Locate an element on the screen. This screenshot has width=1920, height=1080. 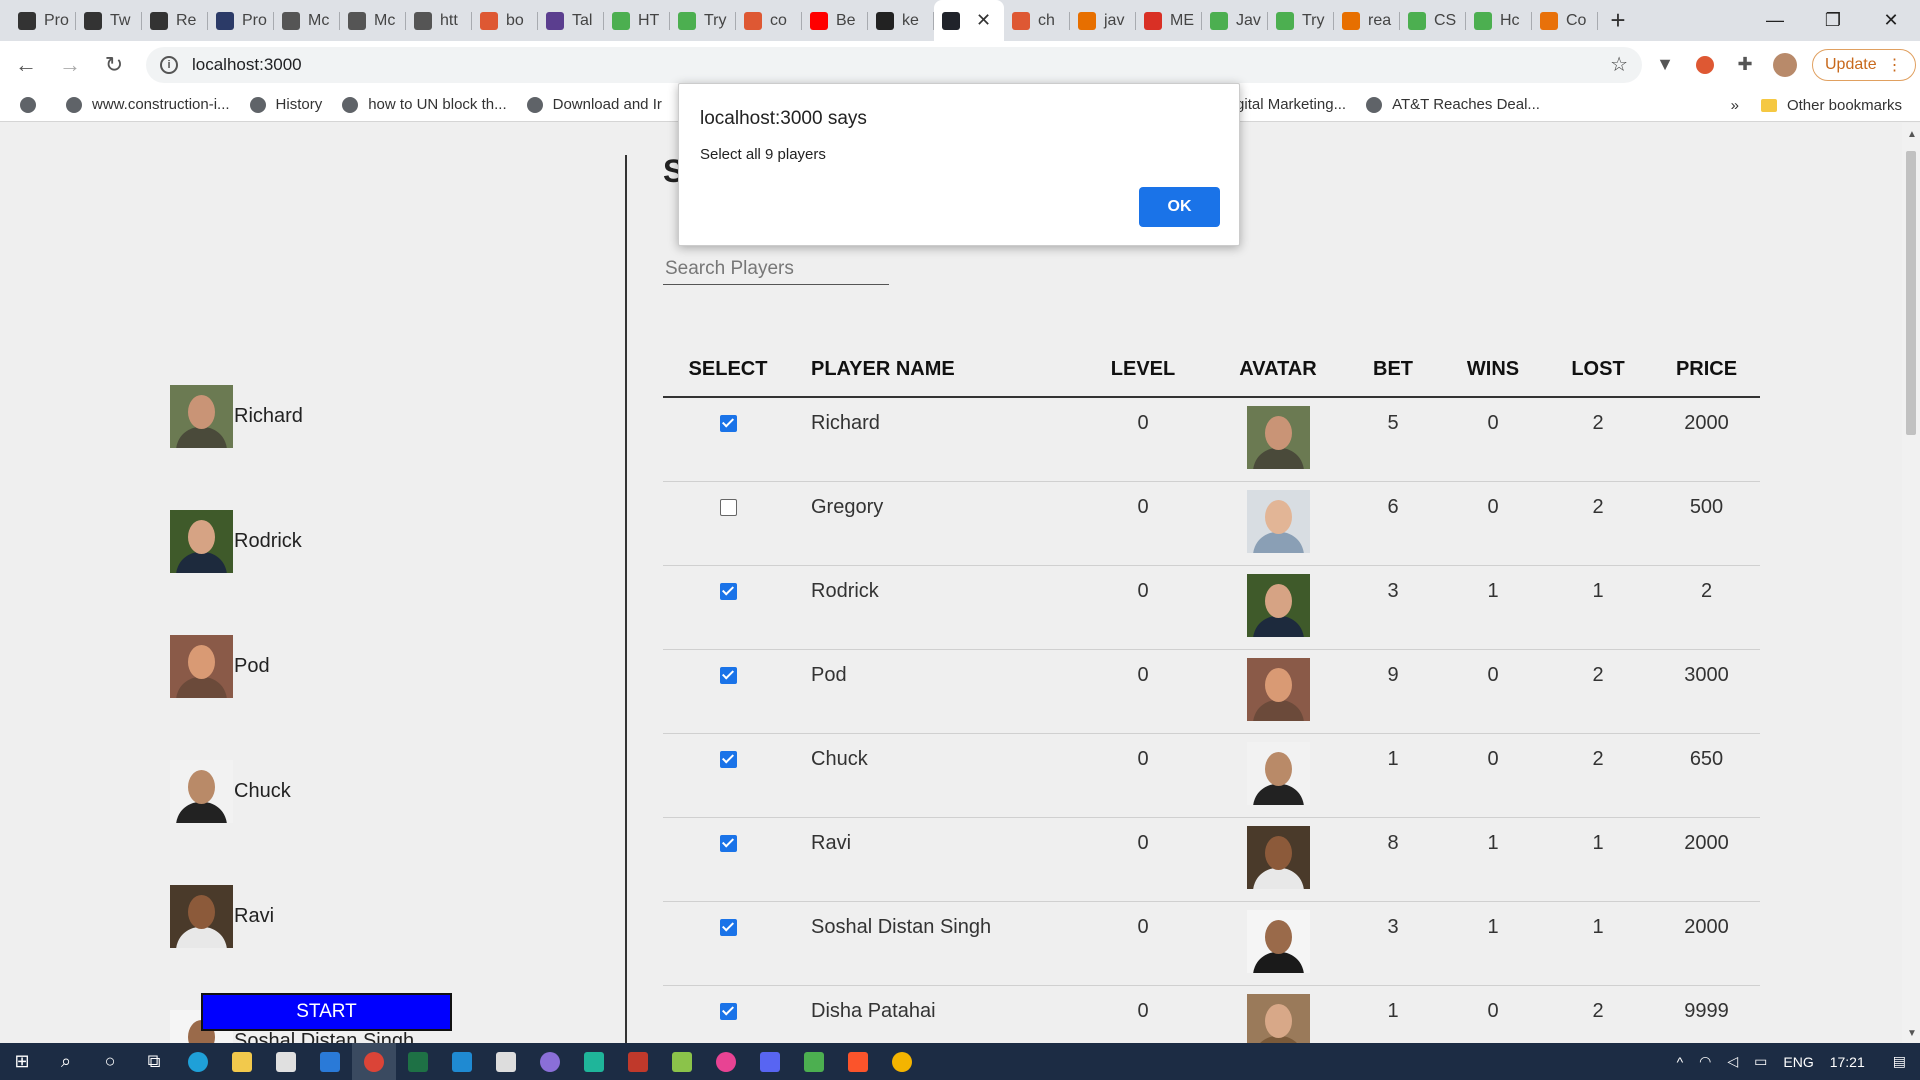
maximize-button: ❐ is located at coordinates (1833, 20).